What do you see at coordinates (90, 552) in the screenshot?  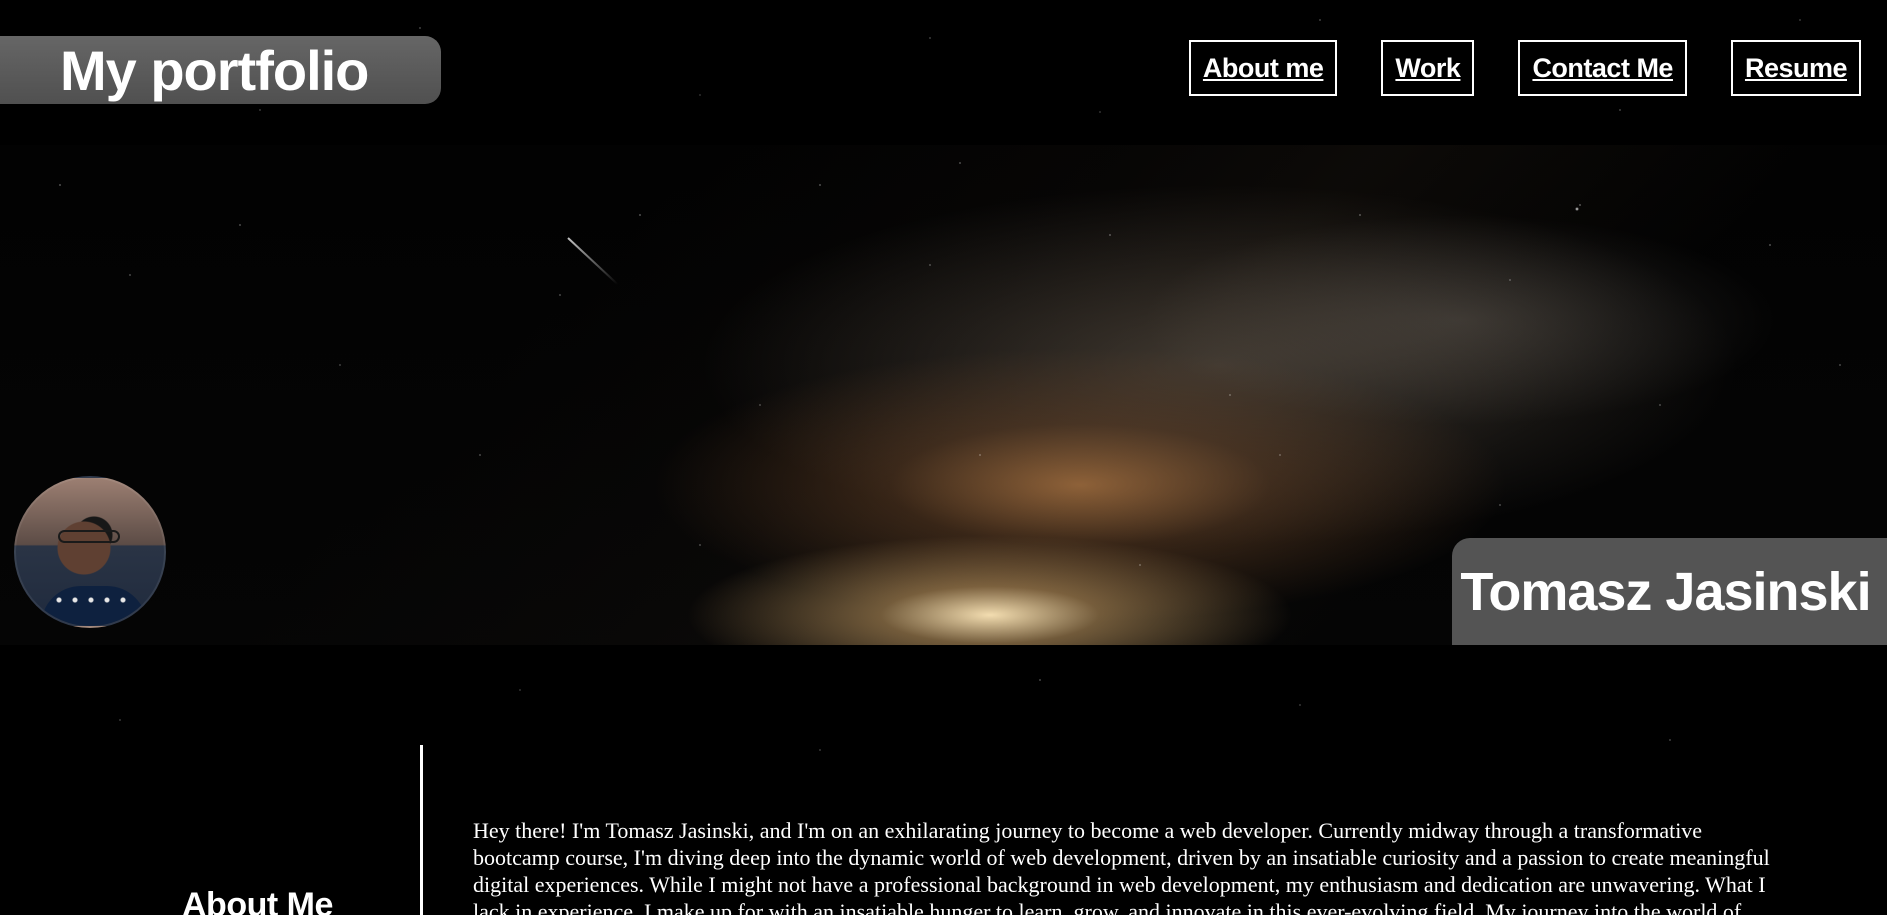 I see `profile-avatar` at bounding box center [90, 552].